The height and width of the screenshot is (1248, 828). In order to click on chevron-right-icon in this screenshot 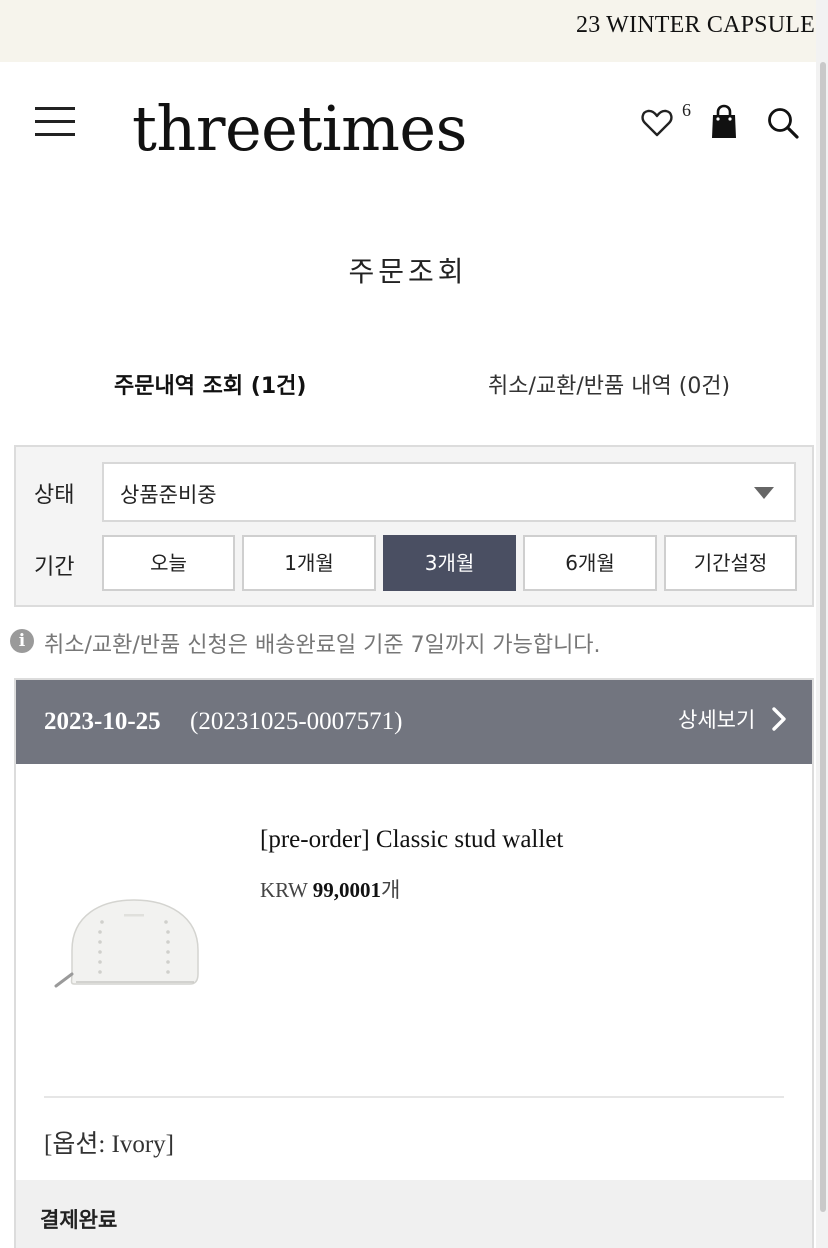, I will do `click(779, 719)`.